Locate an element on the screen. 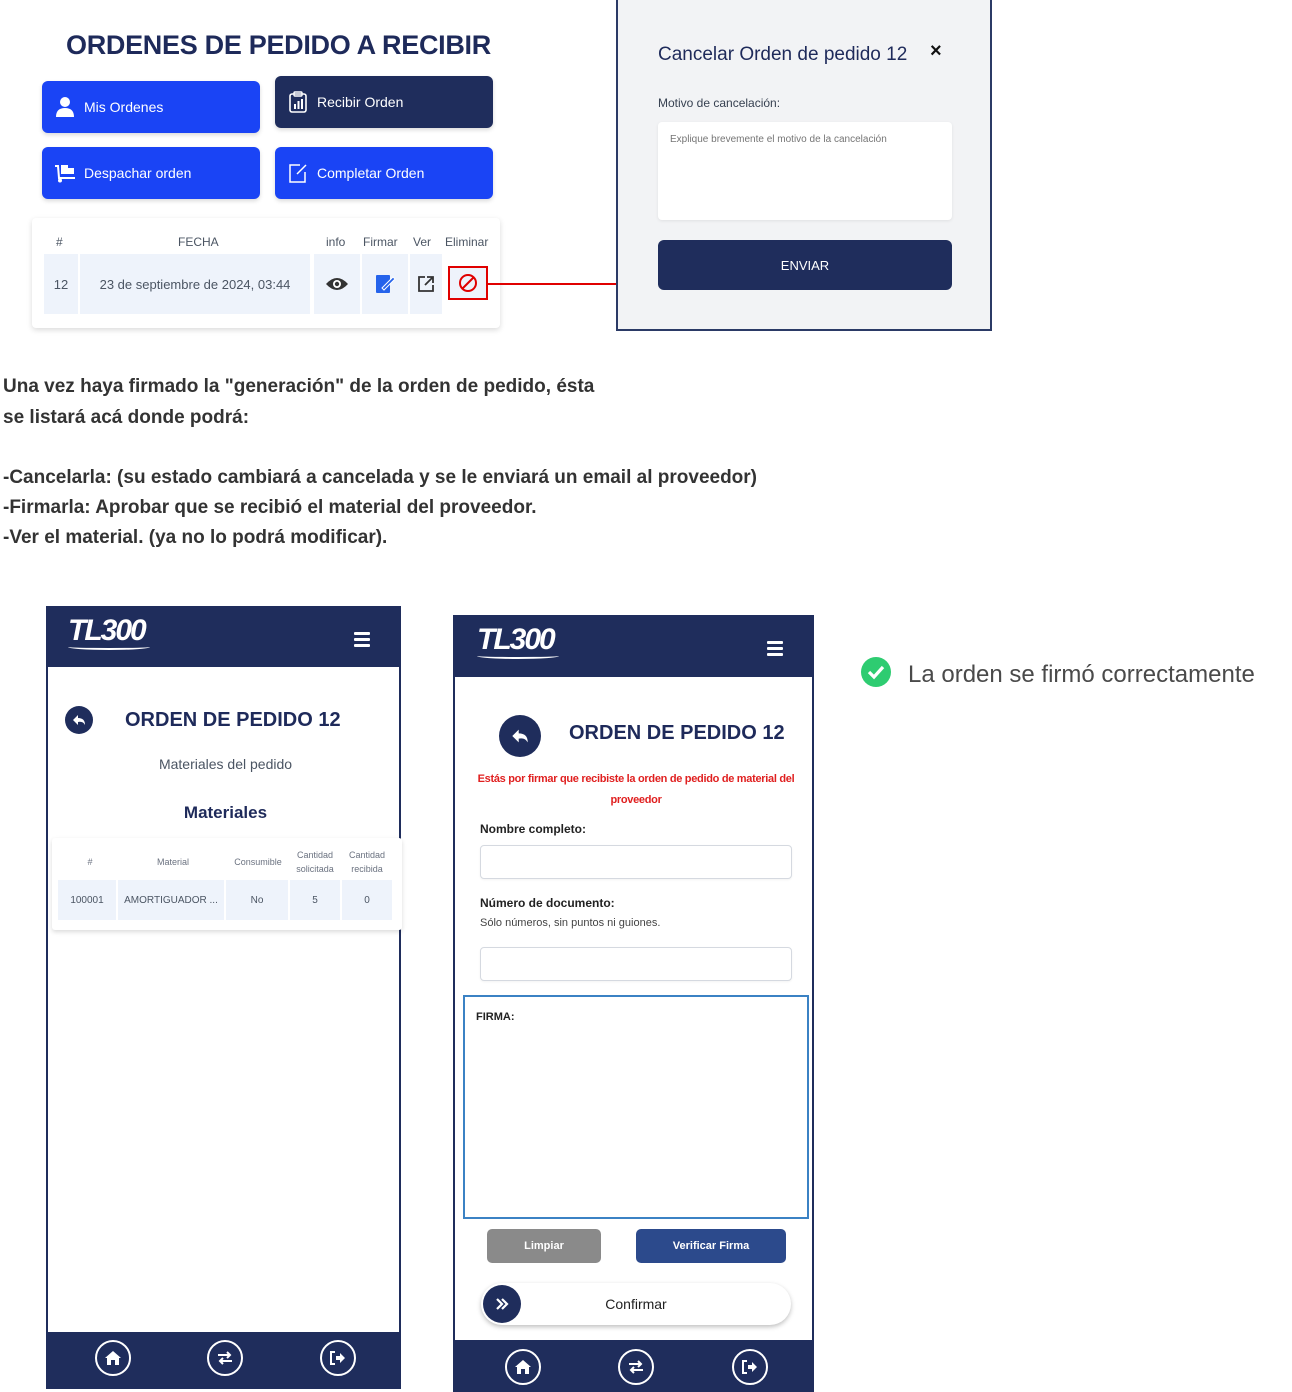 This screenshot has height=1392, width=1292. th-eliminar: Eliminar is located at coordinates (467, 242).